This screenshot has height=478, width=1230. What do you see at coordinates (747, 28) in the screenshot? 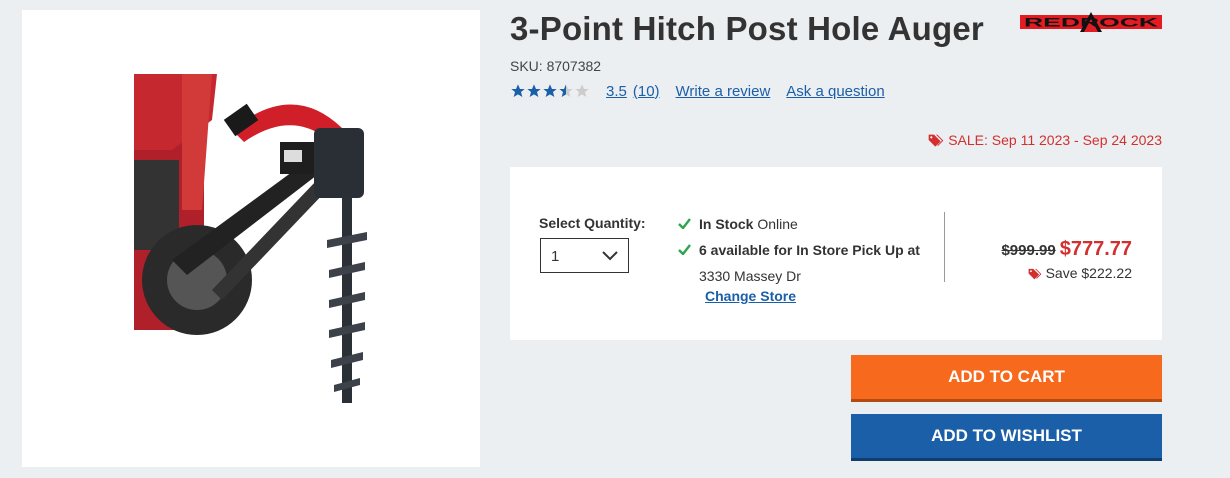
I see `product-title: 3-Point Hitch Post Hole Auger` at bounding box center [747, 28].